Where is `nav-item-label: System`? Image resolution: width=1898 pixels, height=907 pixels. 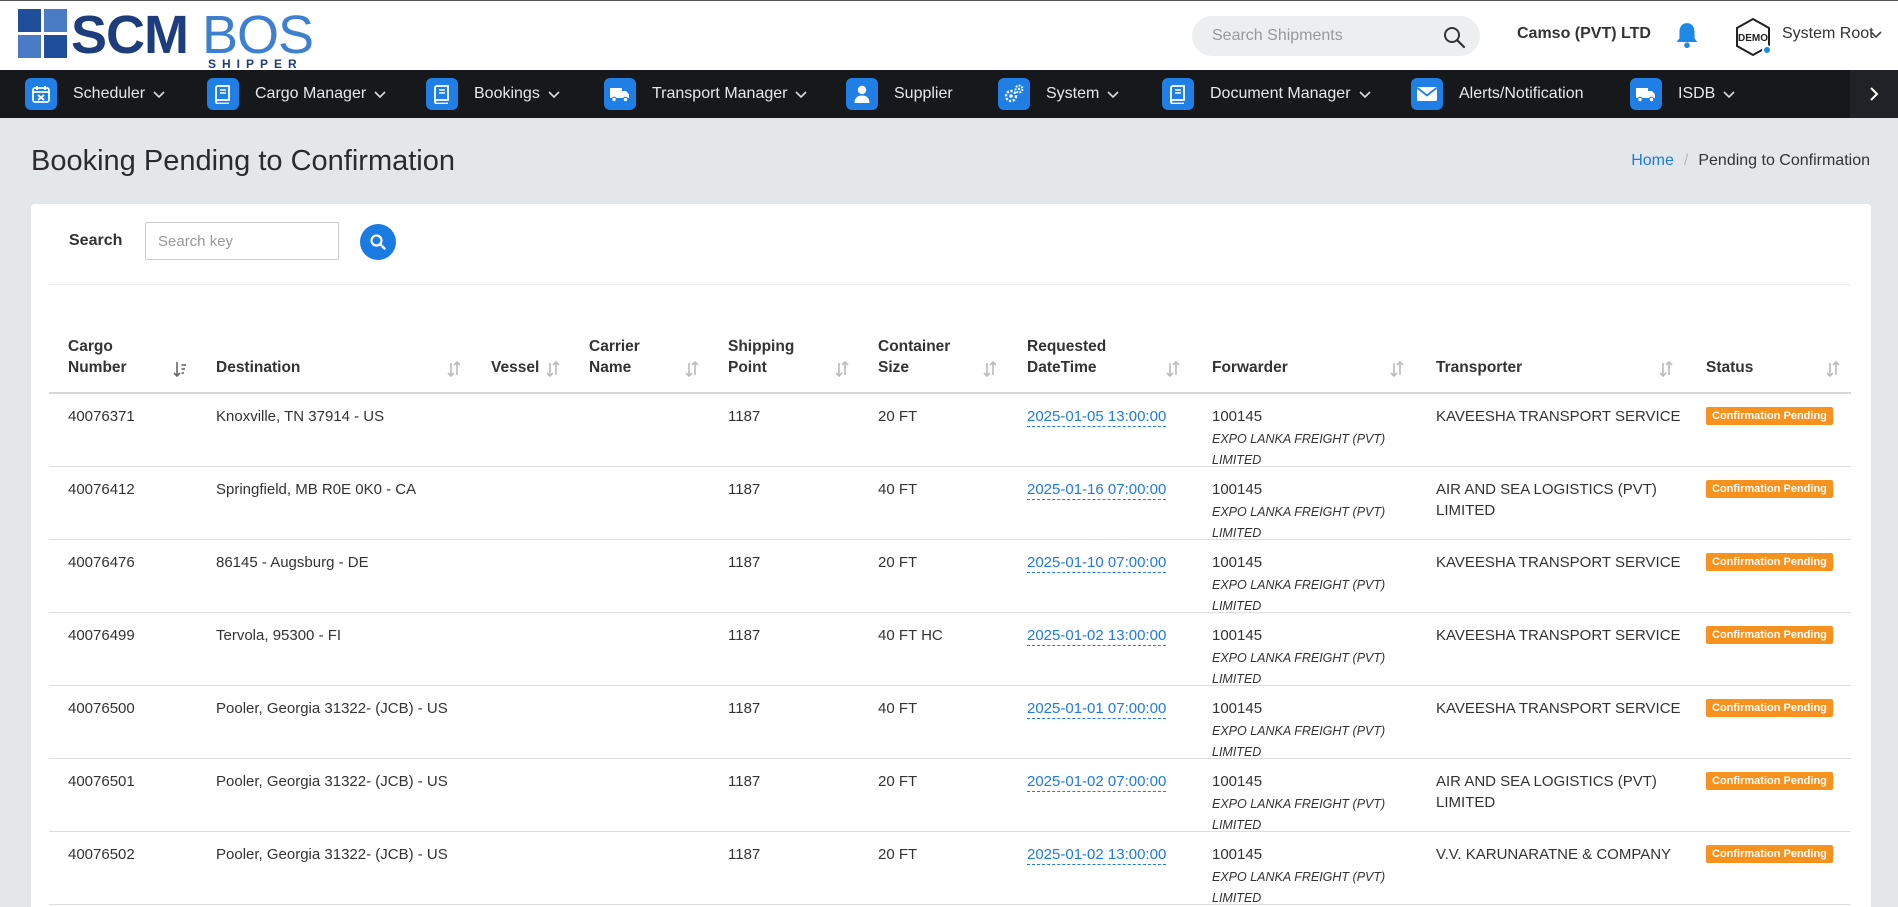
nav-item-label: System is located at coordinates (1073, 93).